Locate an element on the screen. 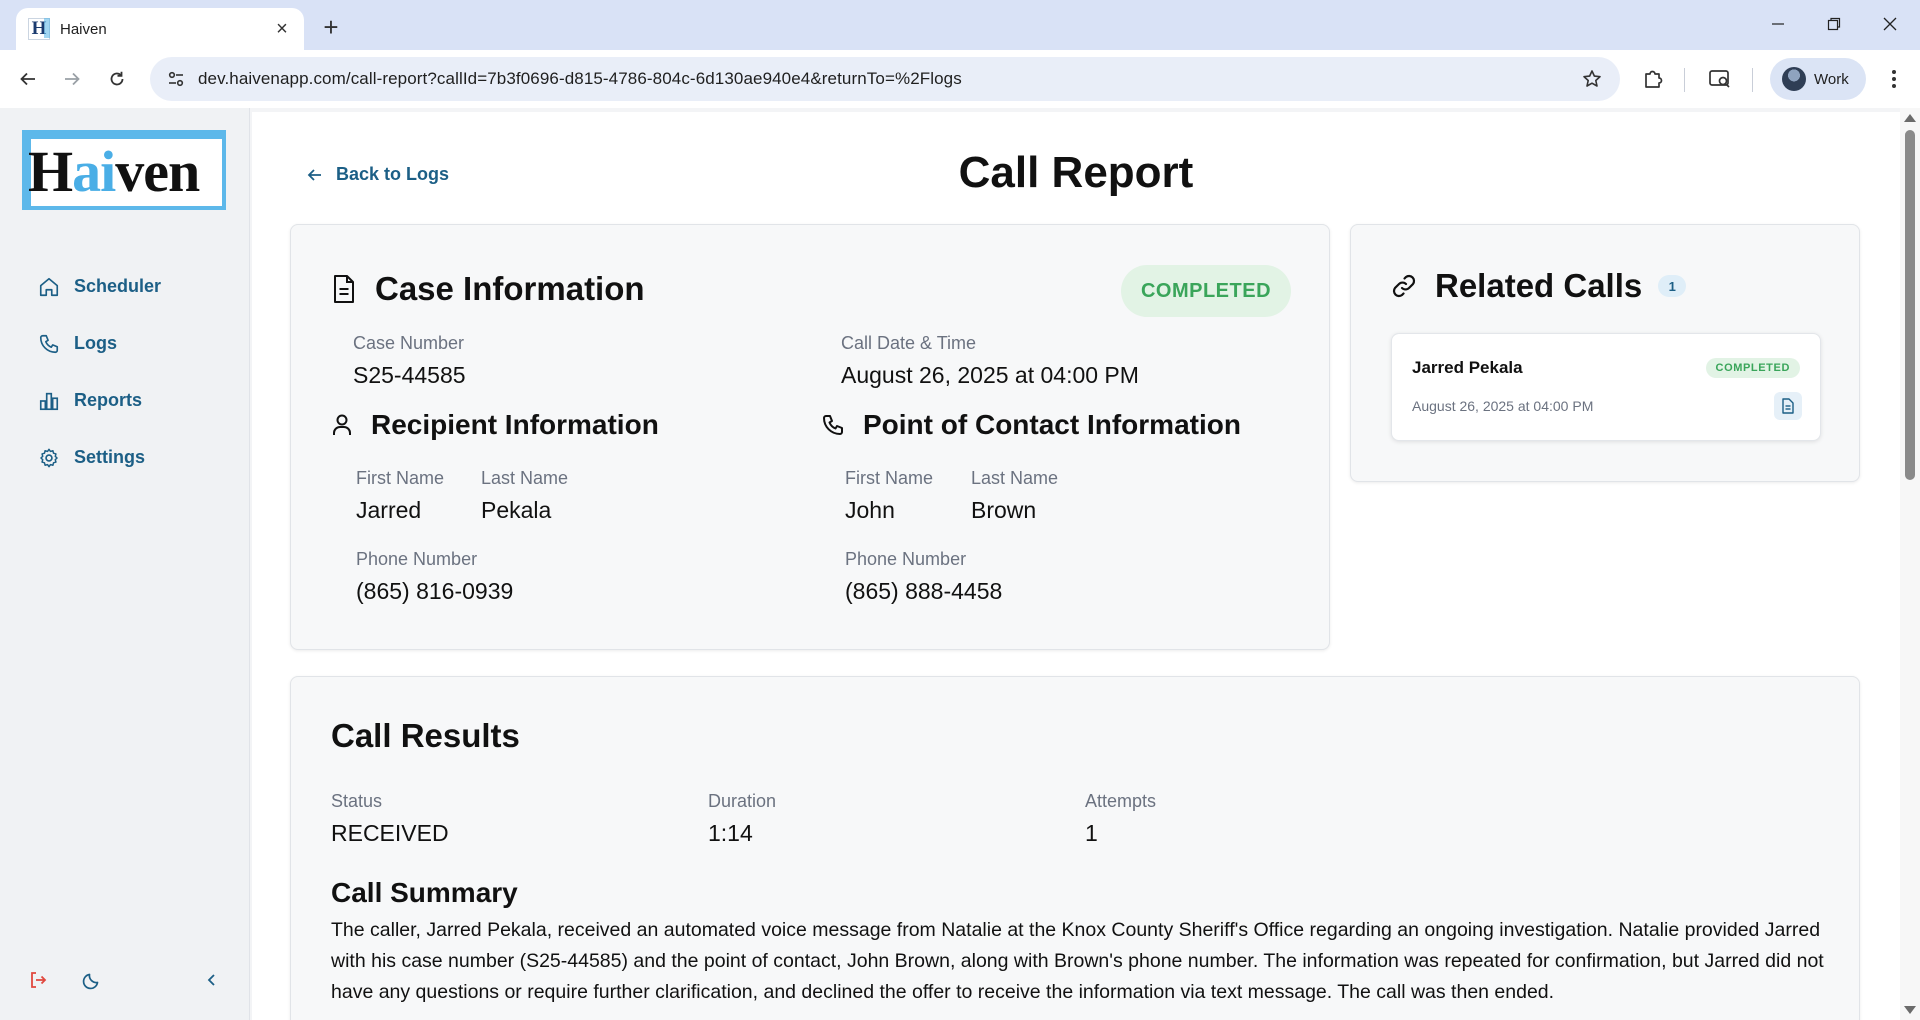 The width and height of the screenshot is (1920, 1020). reload-icon is located at coordinates (117, 79).